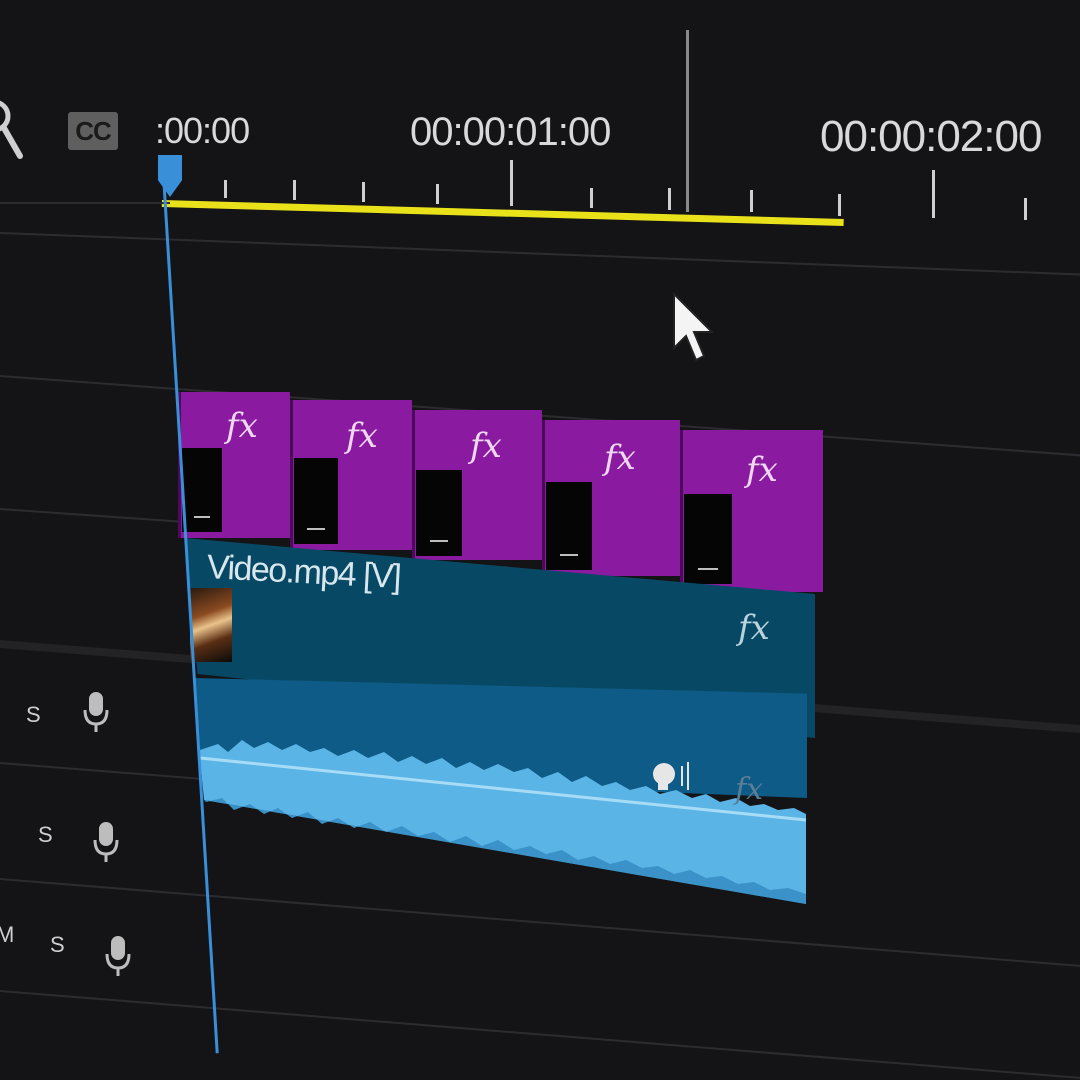  Describe the element at coordinates (503, 822) in the screenshot. I see `audio-waveform` at that location.